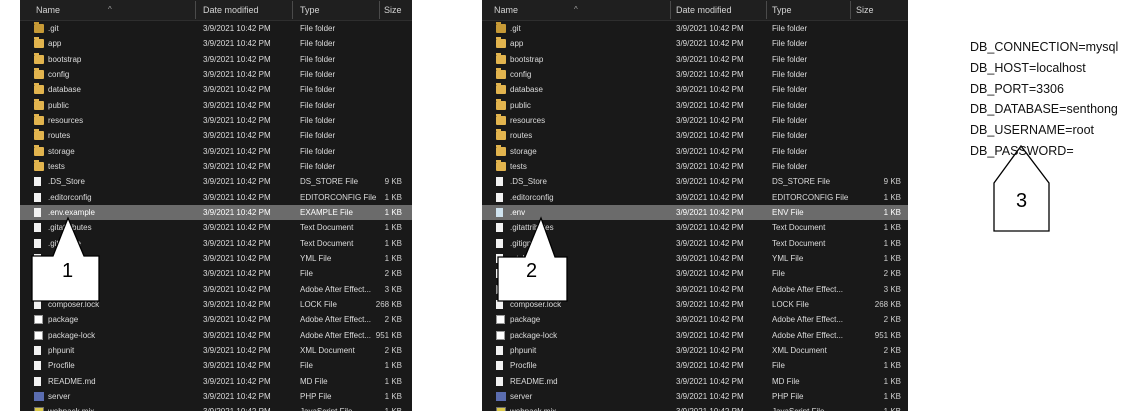 The height and width of the screenshot is (411, 1123). I want to click on env-line: DB_PASSWORD=, so click(1022, 150).